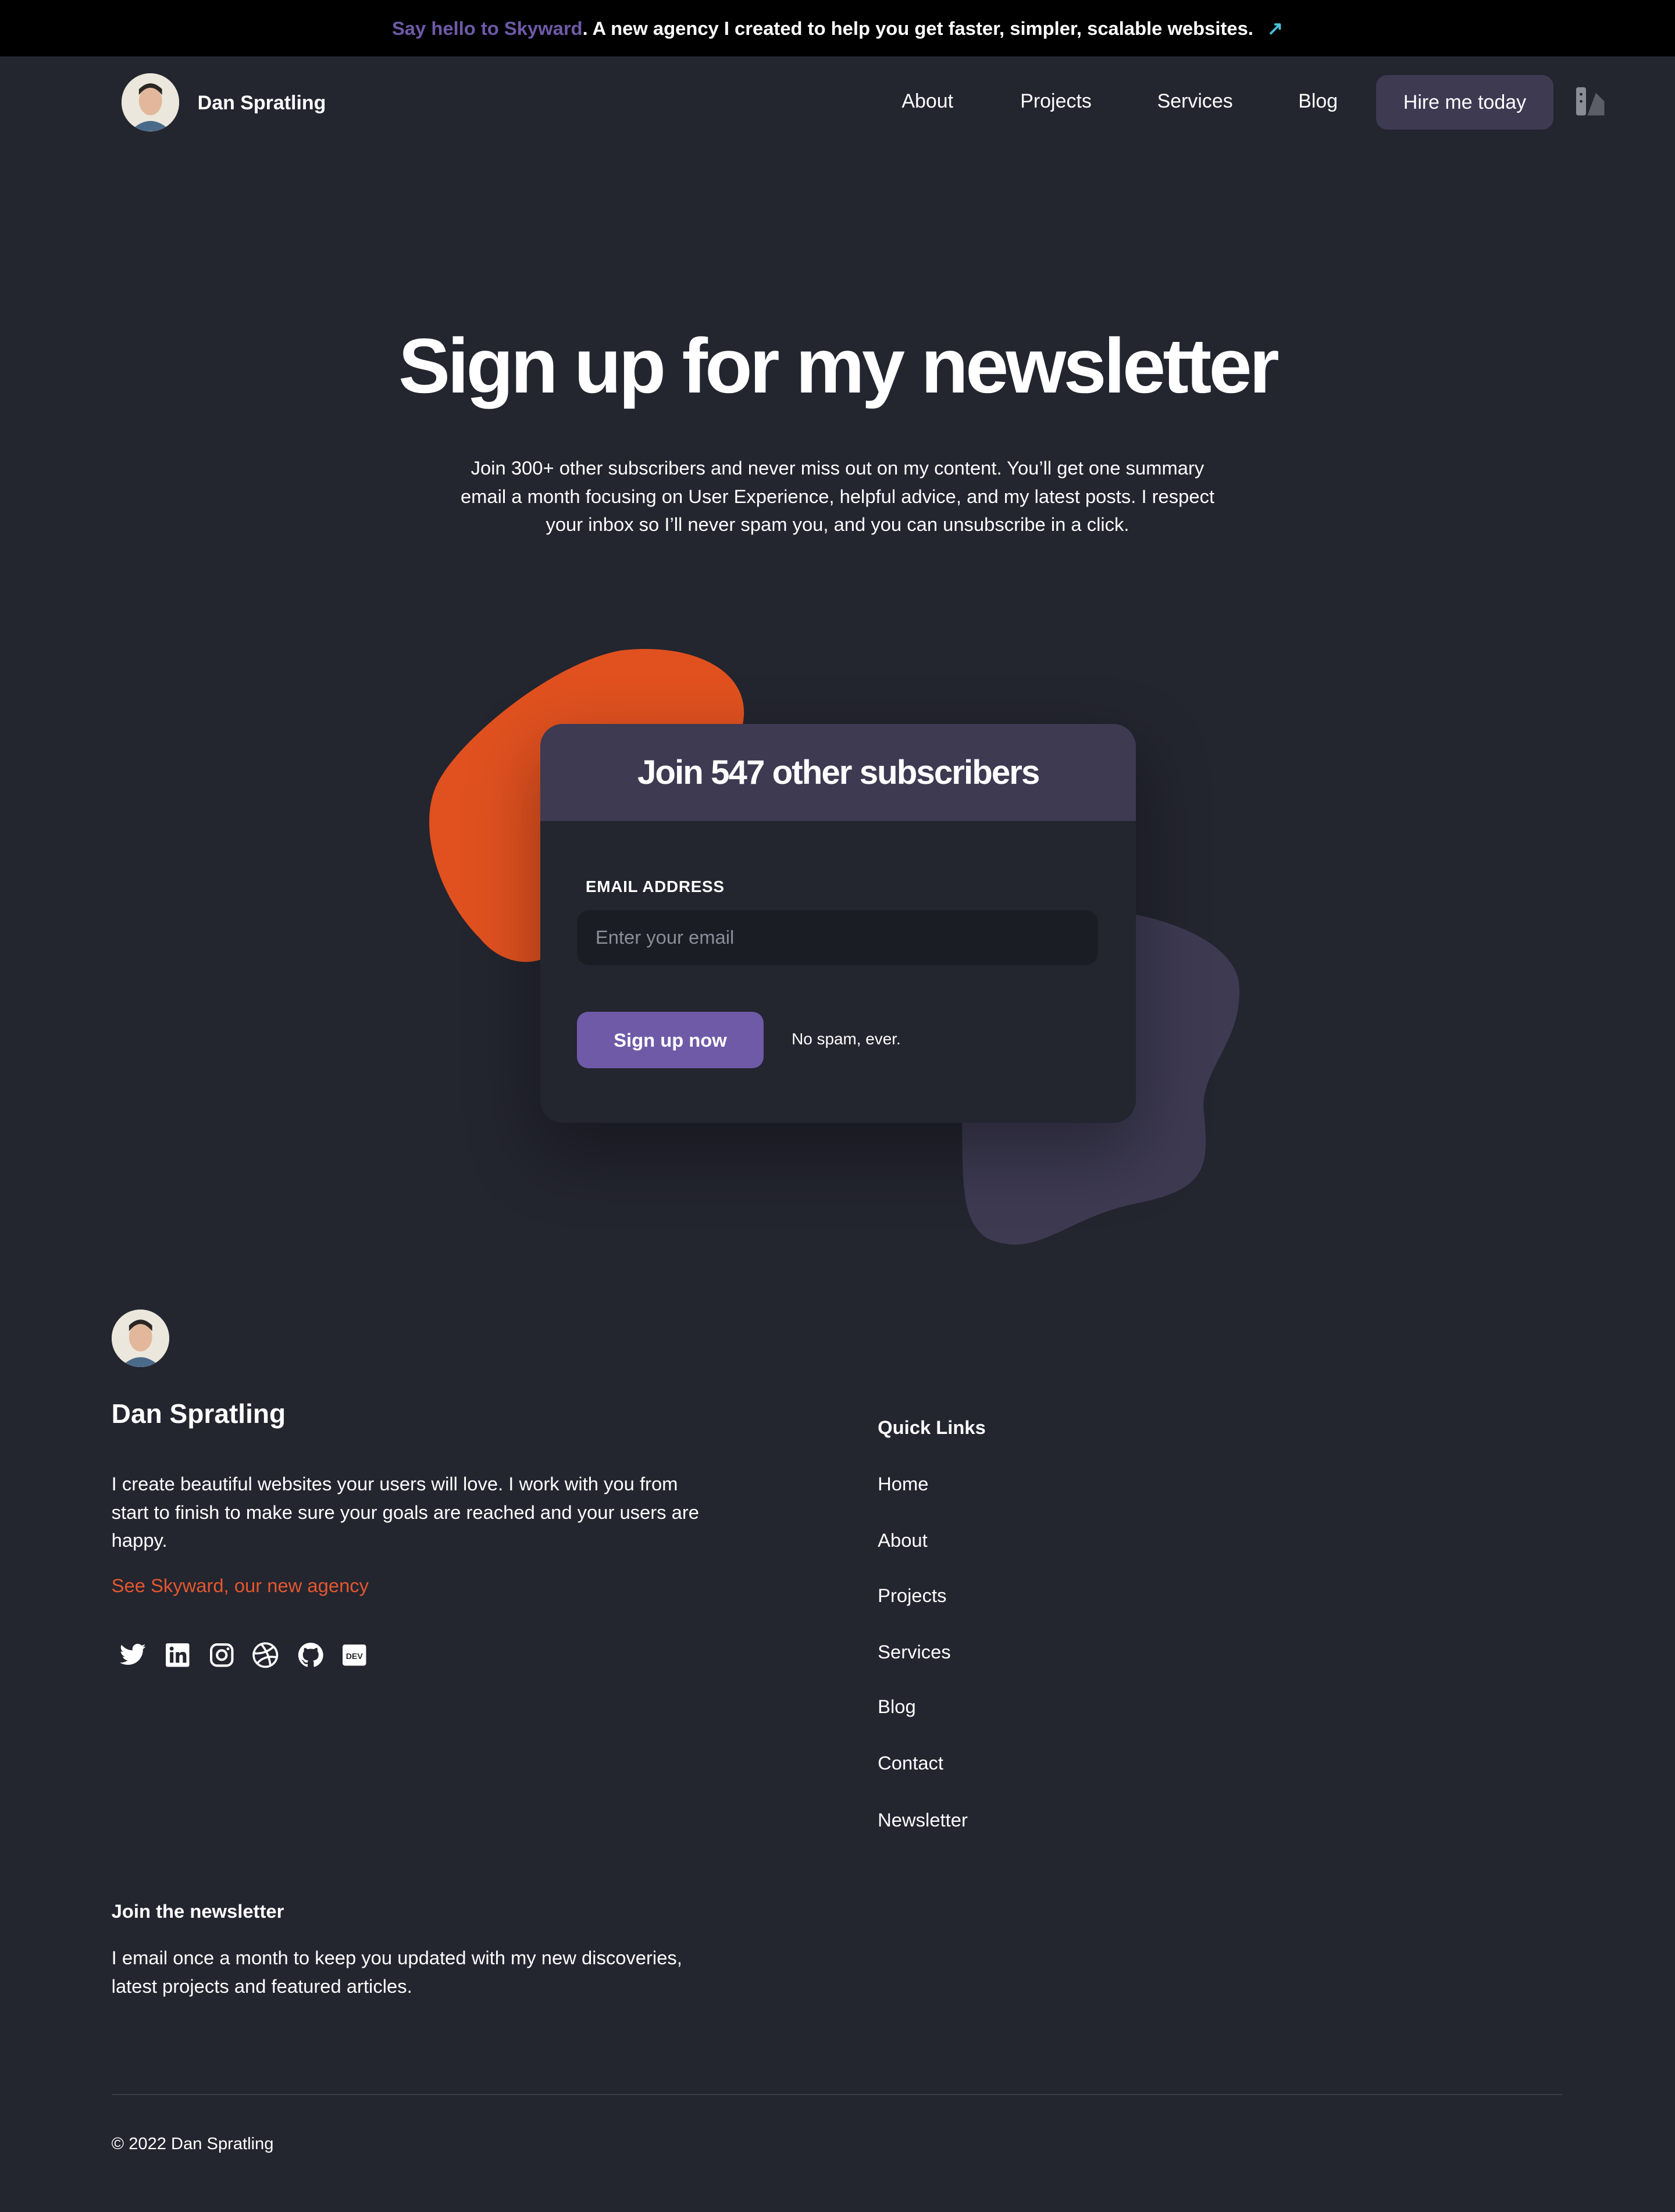 Image resolution: width=1675 pixels, height=2212 pixels. I want to click on banner-link: Say hello to Skyward, so click(487, 28).